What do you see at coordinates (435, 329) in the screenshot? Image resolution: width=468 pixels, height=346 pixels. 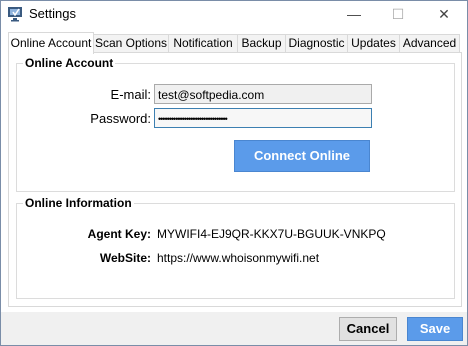 I see `save-button: Save` at bounding box center [435, 329].